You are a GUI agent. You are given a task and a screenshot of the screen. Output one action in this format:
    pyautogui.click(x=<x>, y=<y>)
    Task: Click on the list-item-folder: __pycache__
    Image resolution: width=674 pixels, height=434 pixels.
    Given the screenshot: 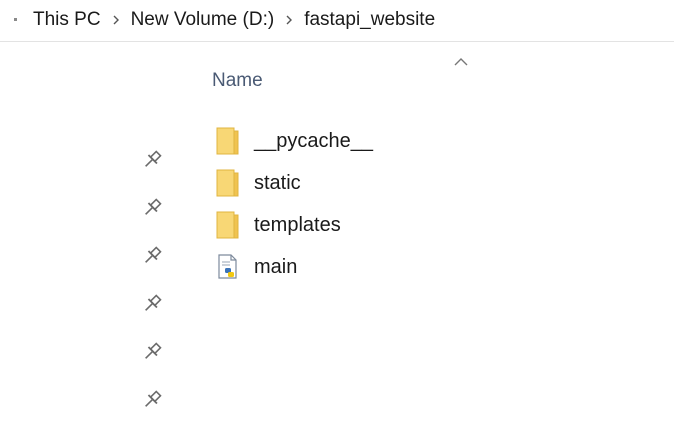 What is the action you would take?
    pyautogui.click(x=292, y=141)
    